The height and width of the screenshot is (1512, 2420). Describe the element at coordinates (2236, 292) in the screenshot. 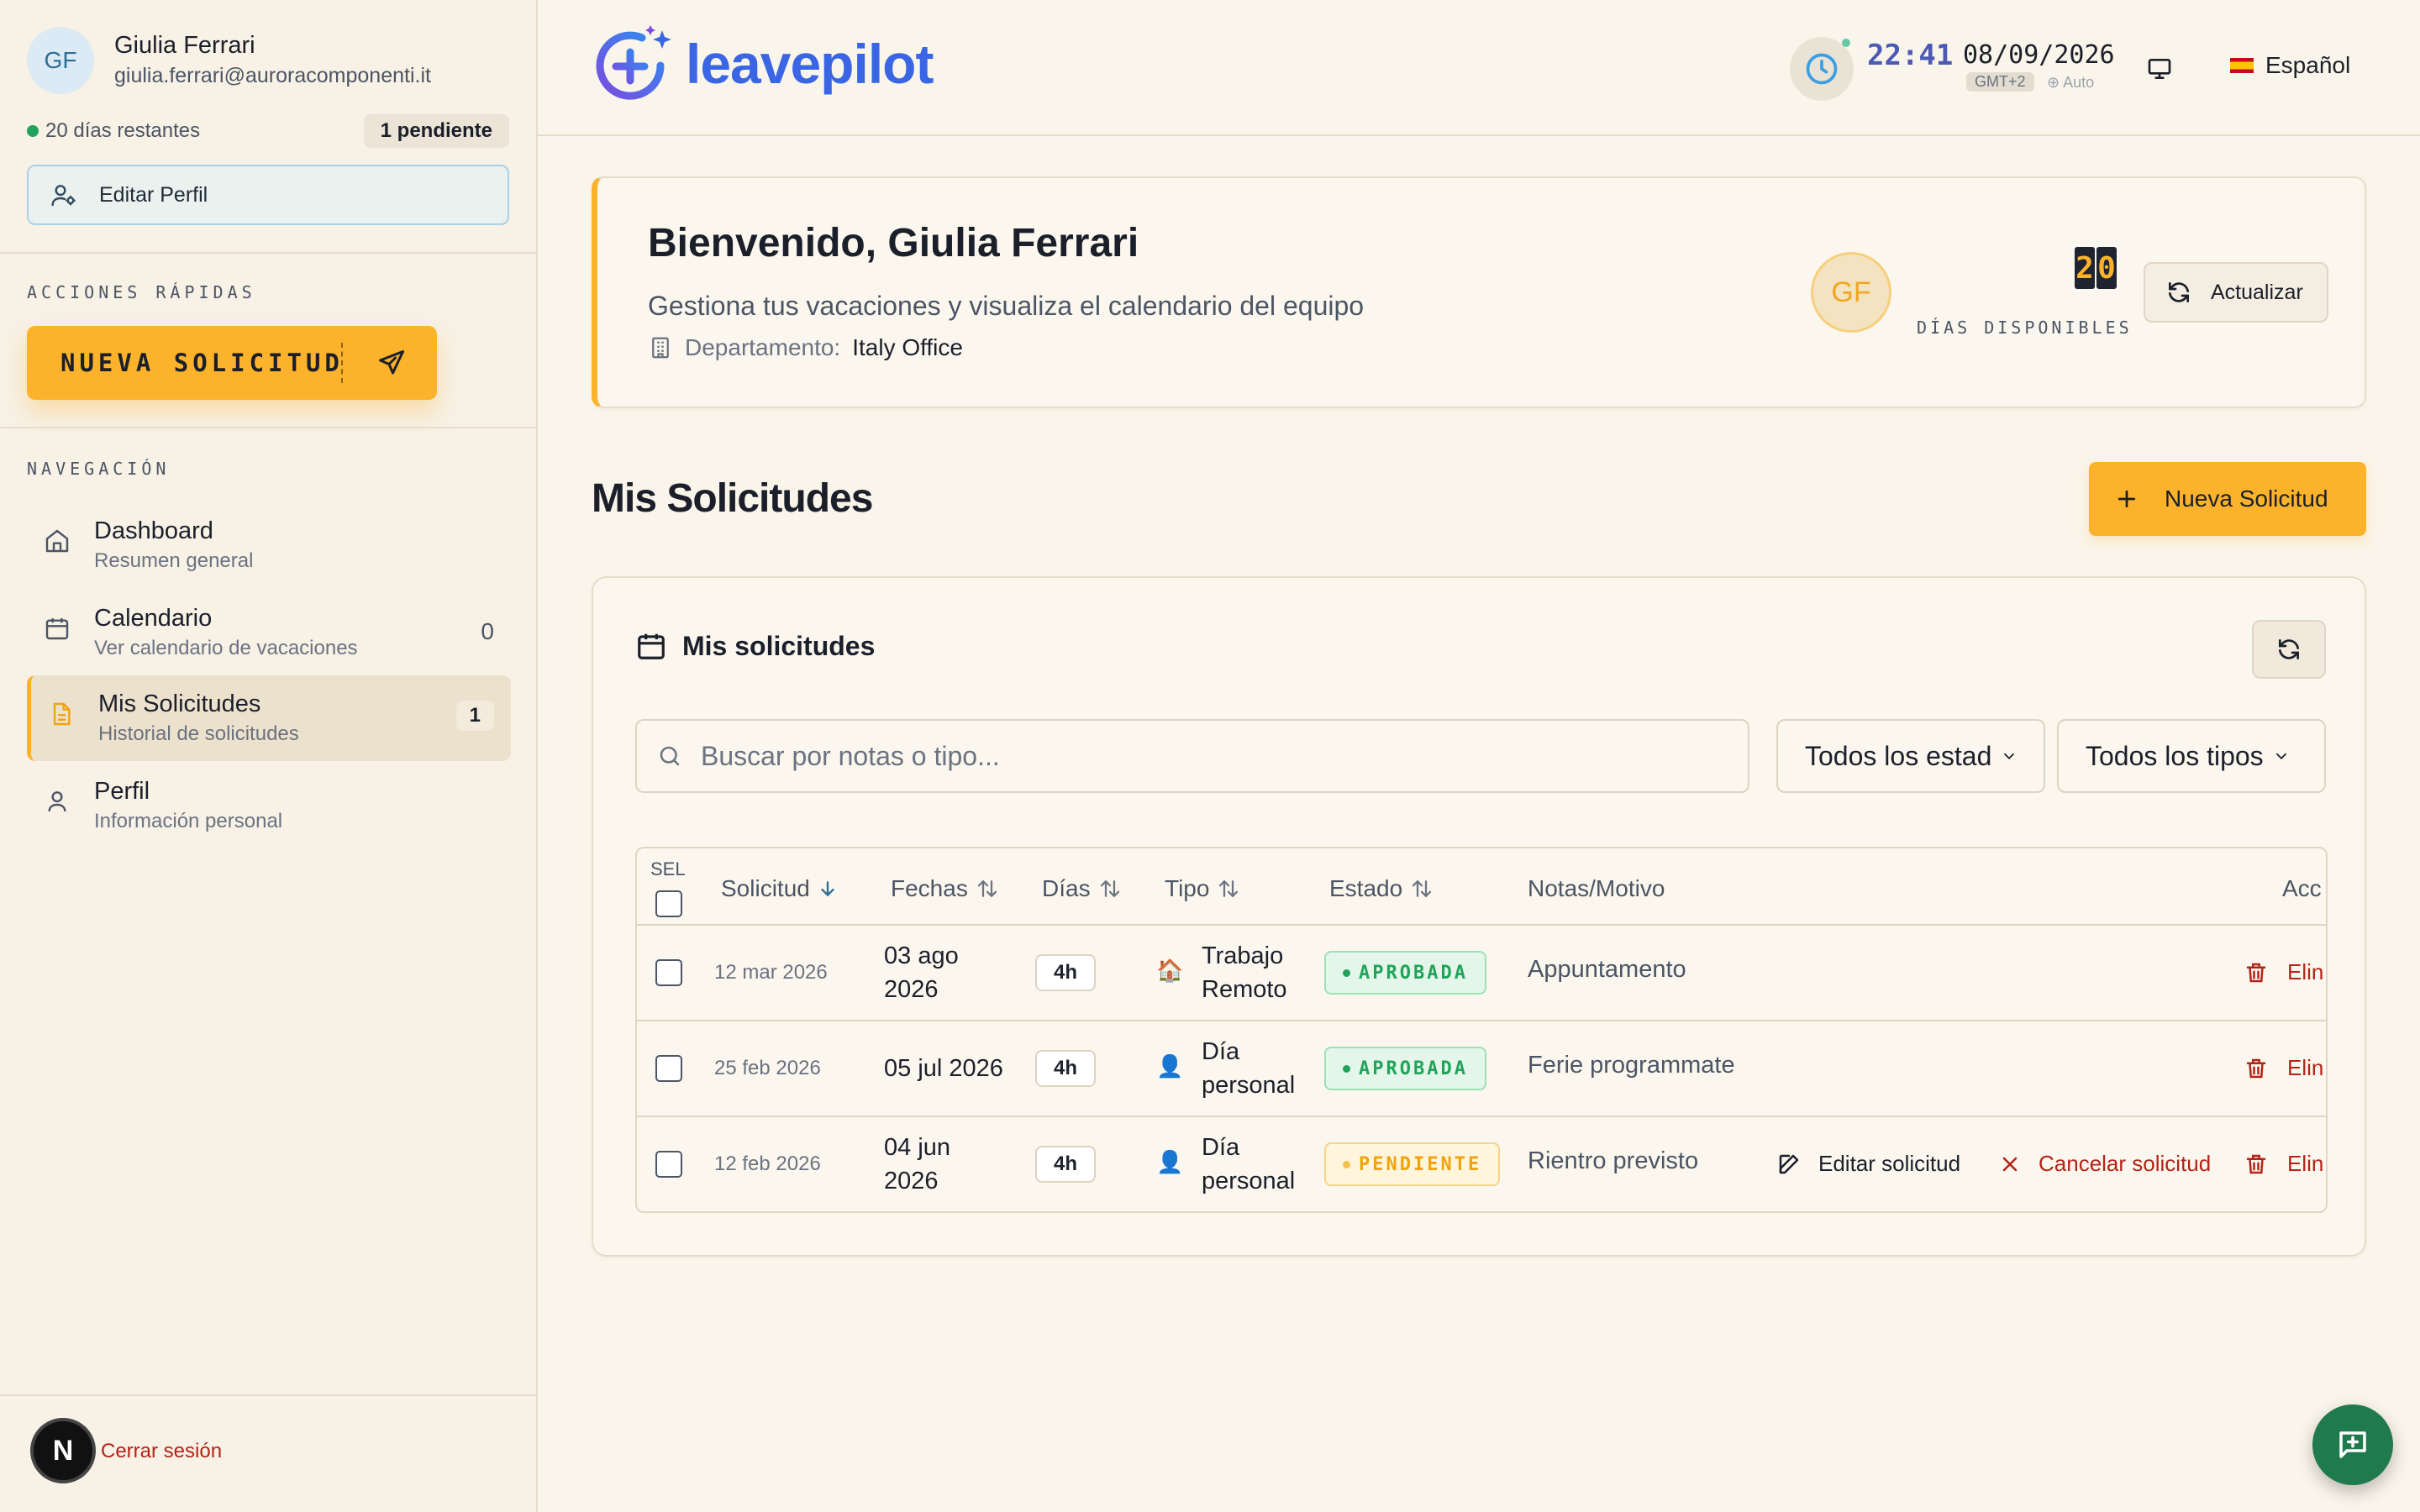

I see `refresh-button: Actualizar` at that location.